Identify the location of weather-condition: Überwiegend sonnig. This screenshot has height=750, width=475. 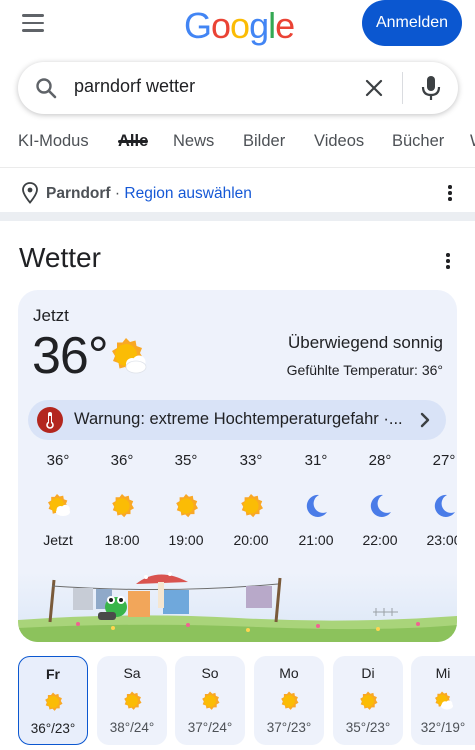
(365, 342).